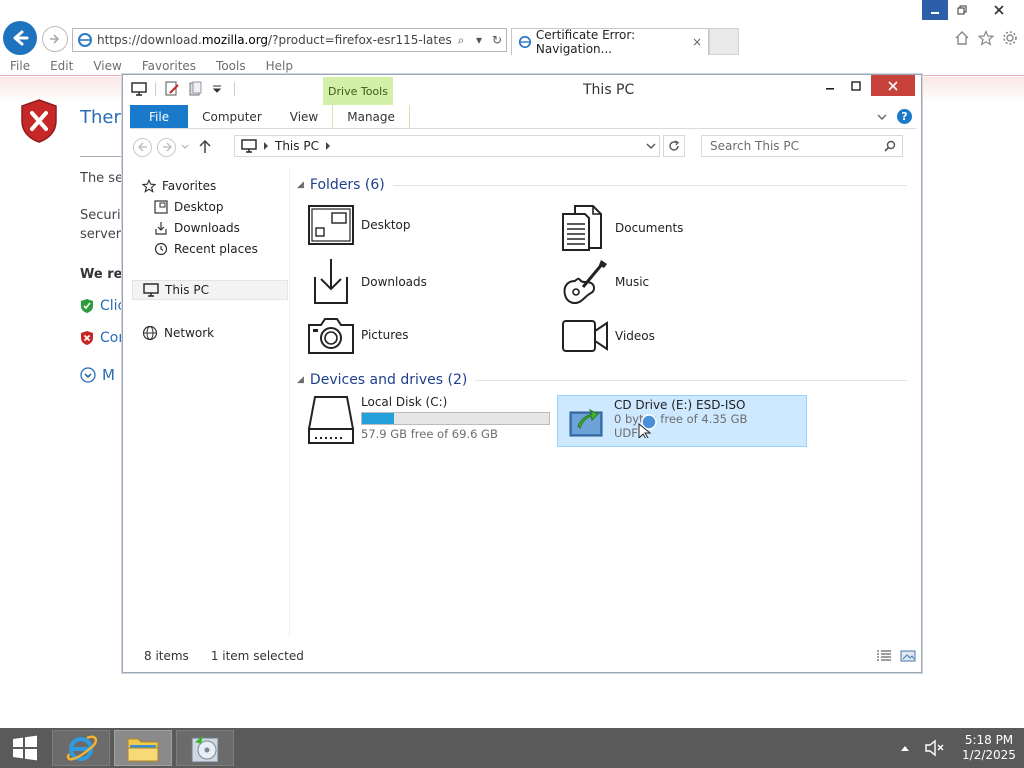 This screenshot has height=768, width=1024. Describe the element at coordinates (205, 147) in the screenshot. I see `up-arrow-icon` at that location.